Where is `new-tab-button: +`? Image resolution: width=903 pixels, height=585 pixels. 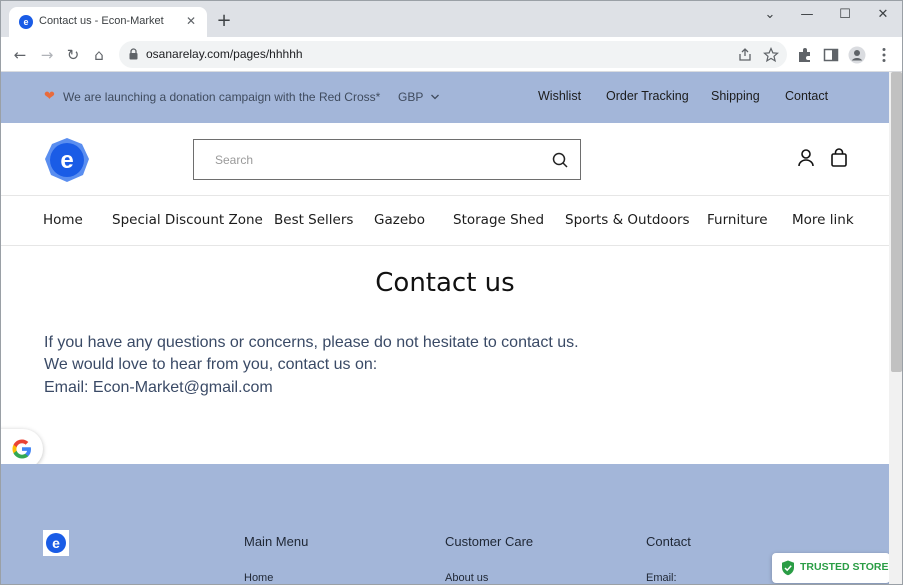 new-tab-button: + is located at coordinates (224, 21).